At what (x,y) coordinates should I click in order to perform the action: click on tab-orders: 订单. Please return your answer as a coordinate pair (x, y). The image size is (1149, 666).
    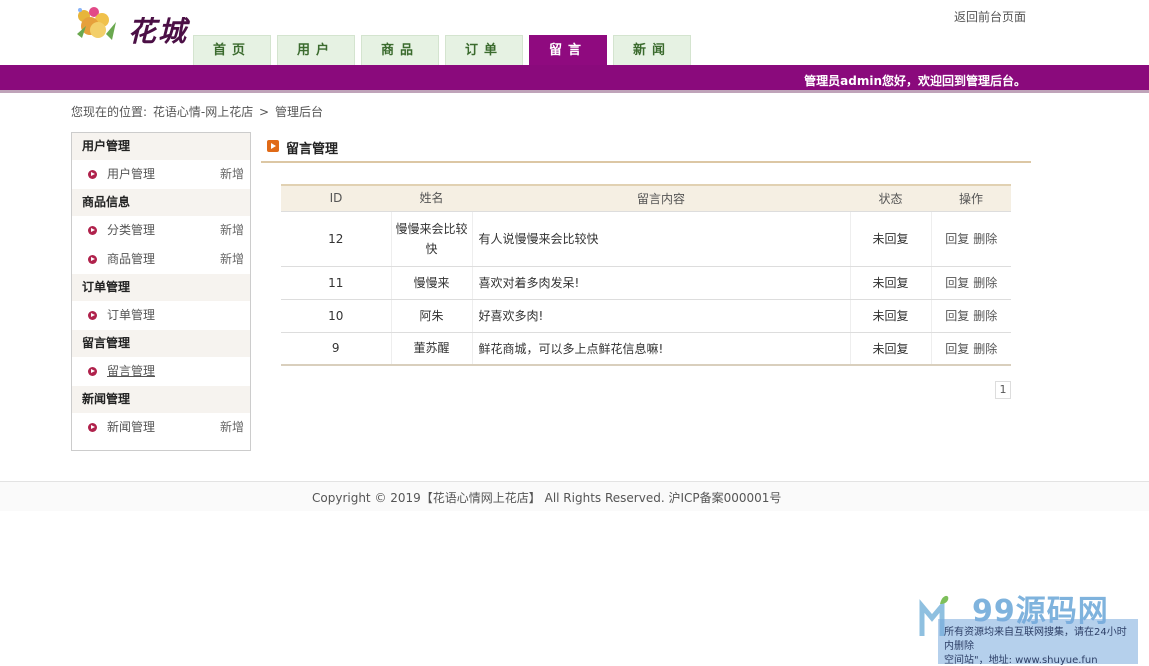
    Looking at the image, I should click on (484, 50).